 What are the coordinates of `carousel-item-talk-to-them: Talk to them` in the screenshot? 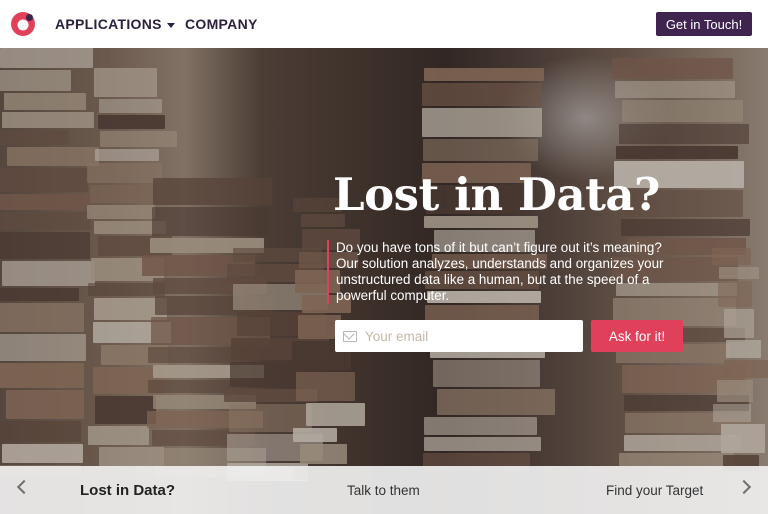 It's located at (383, 490).